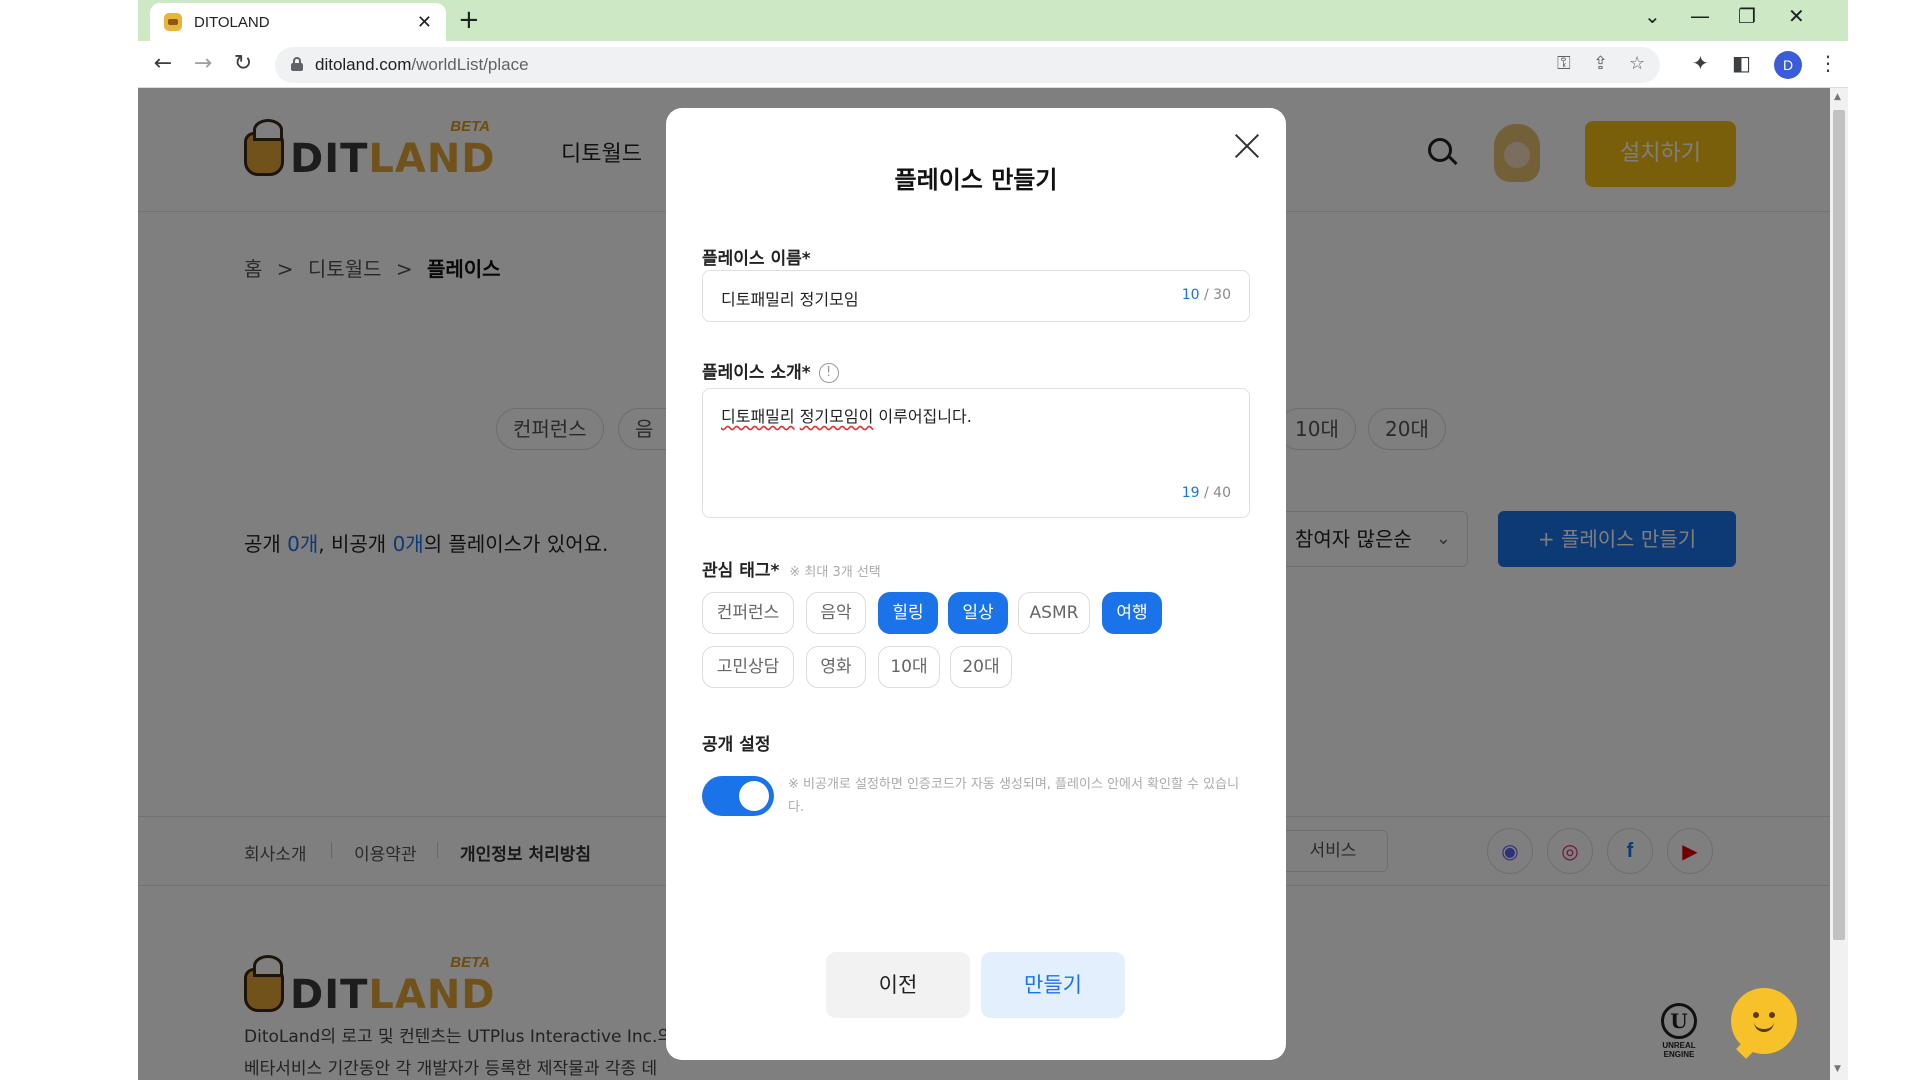  I want to click on place-intro-counter: 19 / 40, so click(1206, 493).